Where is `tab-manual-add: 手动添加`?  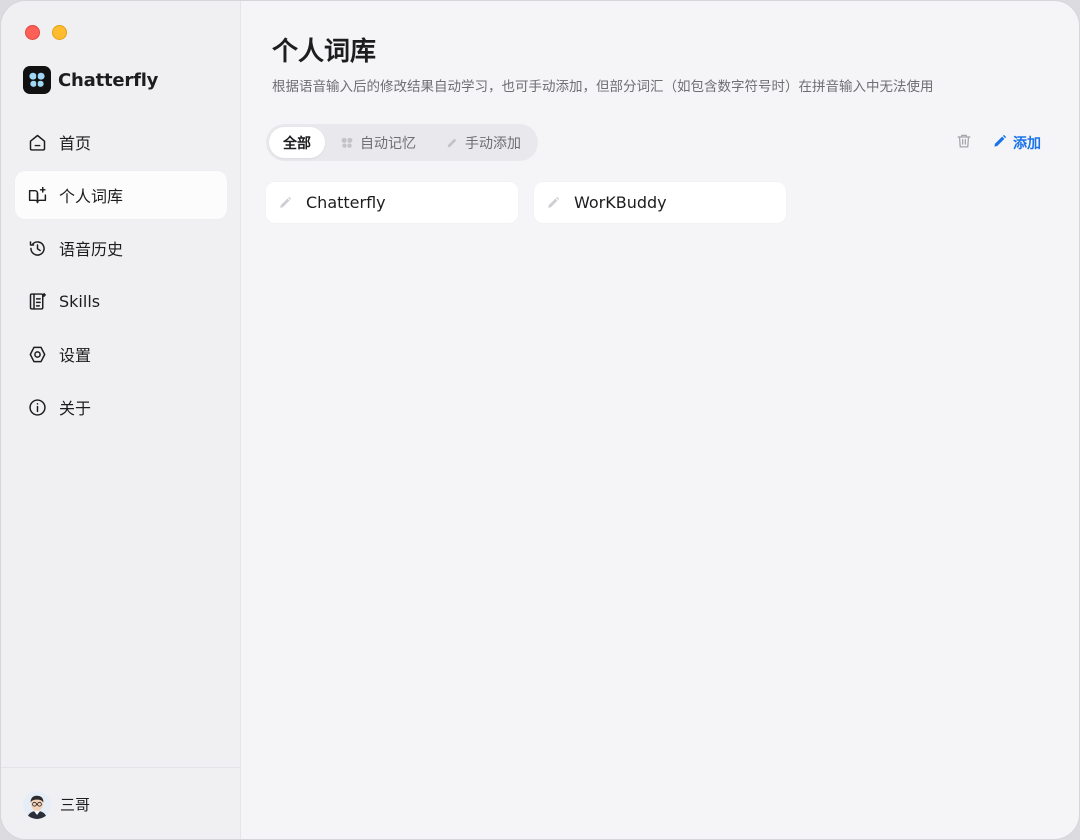
tab-manual-add: 手动添加 is located at coordinates (482, 142).